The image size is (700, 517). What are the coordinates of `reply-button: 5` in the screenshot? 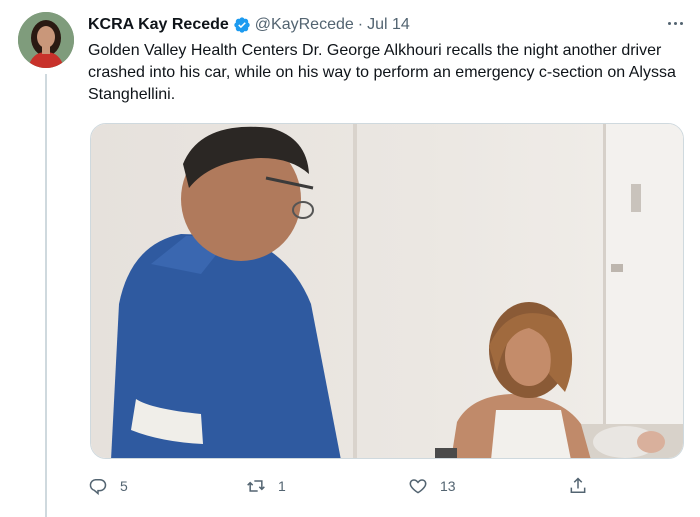 It's located at (108, 486).